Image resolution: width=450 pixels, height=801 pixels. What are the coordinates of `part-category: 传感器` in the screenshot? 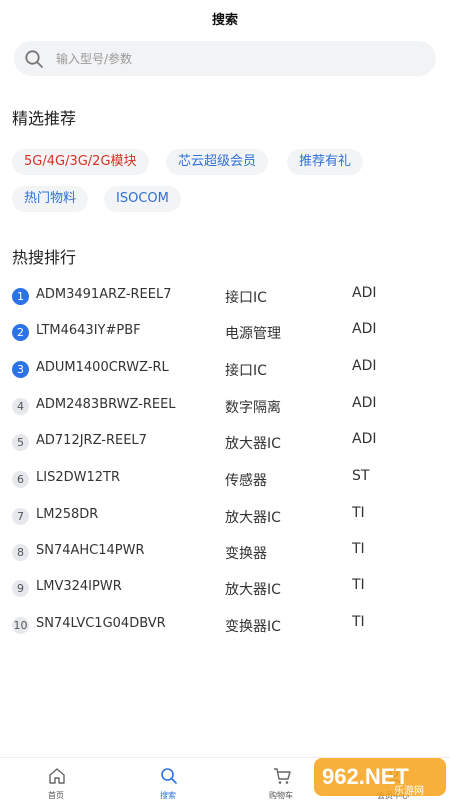 It's located at (246, 481).